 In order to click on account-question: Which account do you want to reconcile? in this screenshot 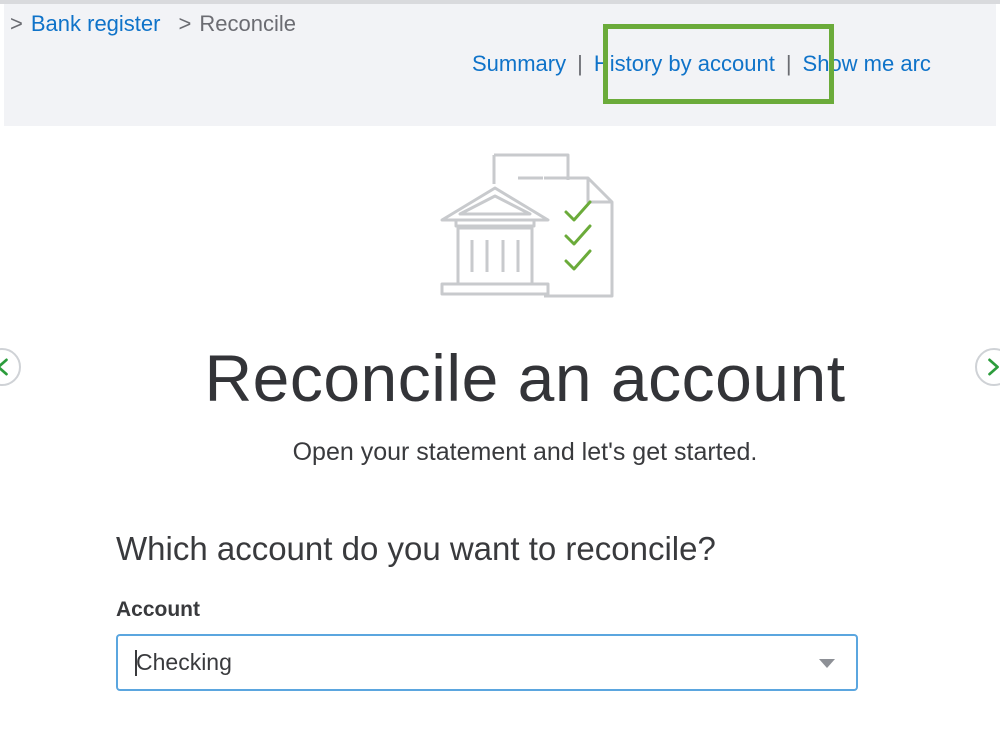, I will do `click(416, 548)`.